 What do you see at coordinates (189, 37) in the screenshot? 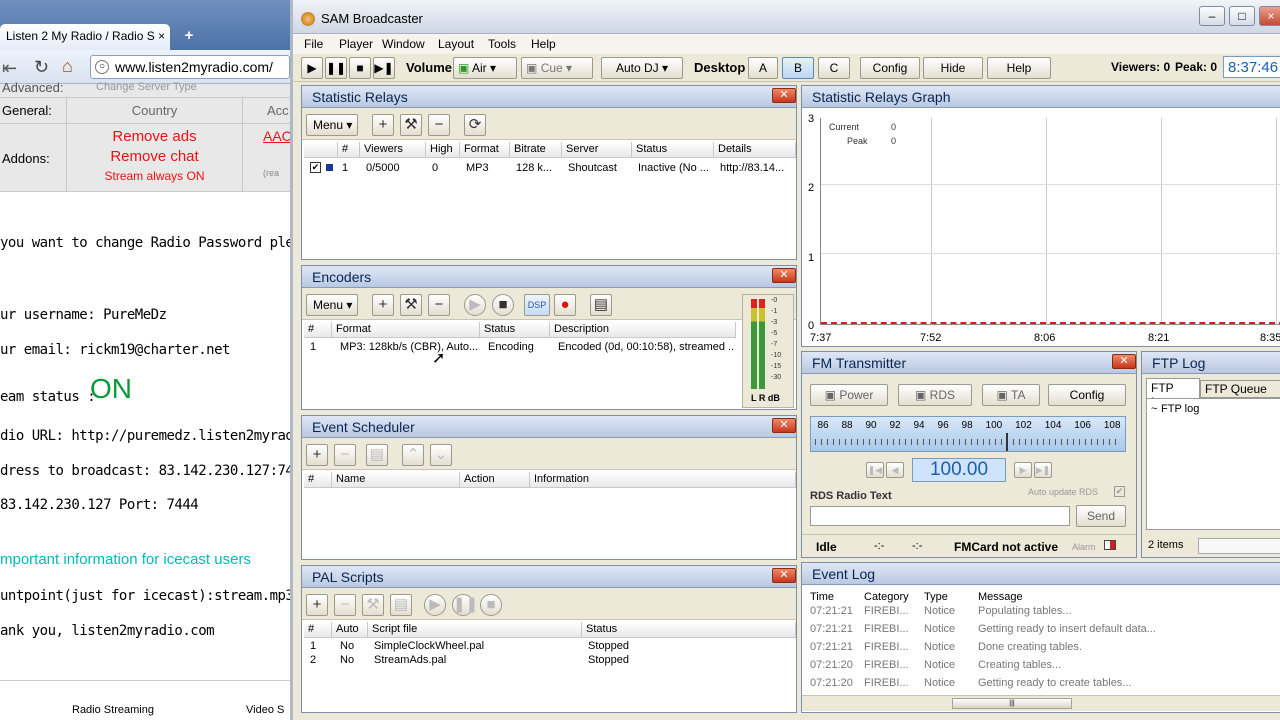
I see `new-tab-button: +` at bounding box center [189, 37].